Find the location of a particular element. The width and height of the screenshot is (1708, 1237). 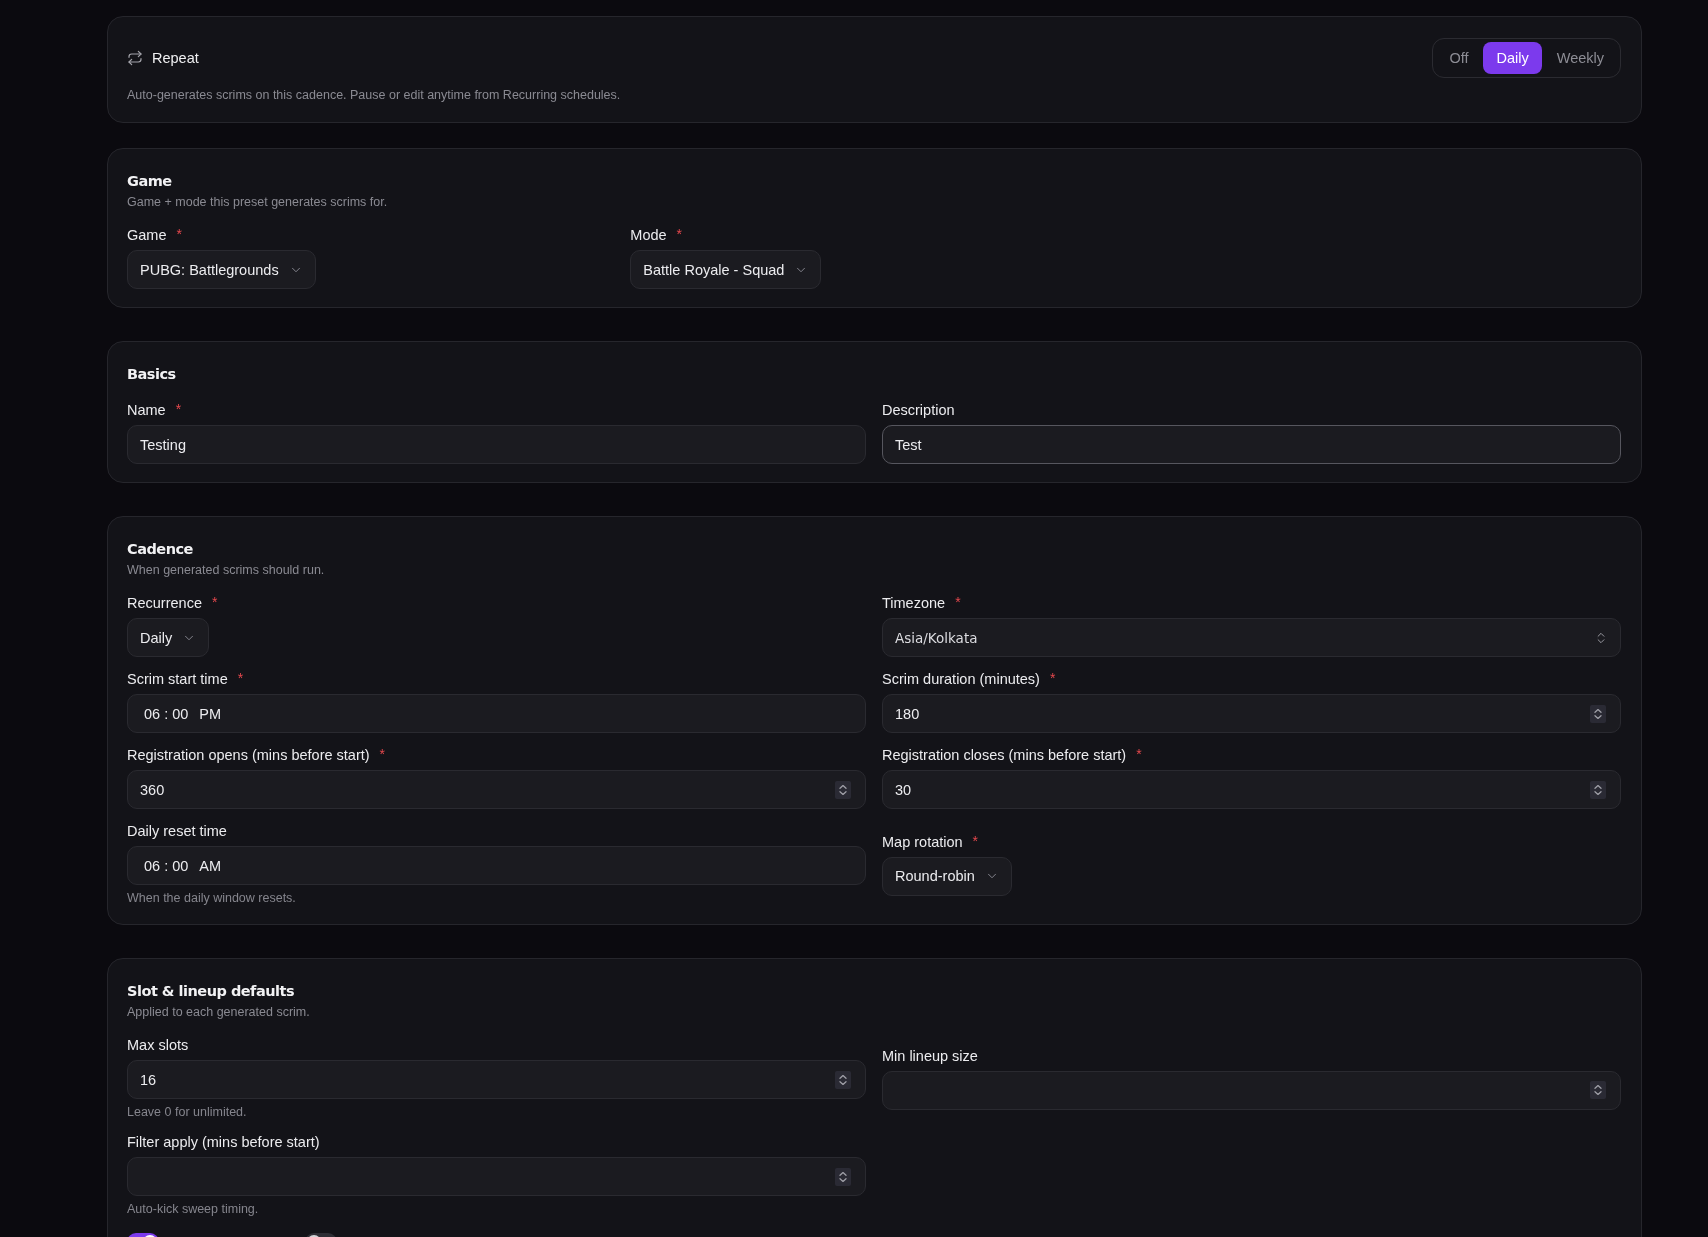

dropdown-select: PUBG: Battlegrounds is located at coordinates (221, 269).